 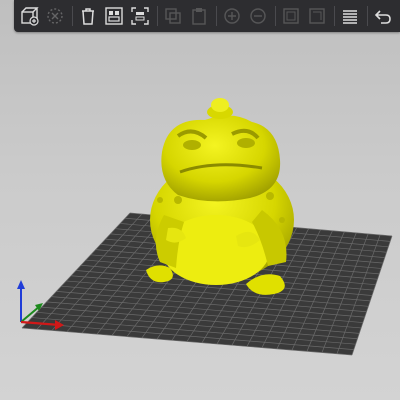 I want to click on add-instance-icon, so click(x=232, y=16).